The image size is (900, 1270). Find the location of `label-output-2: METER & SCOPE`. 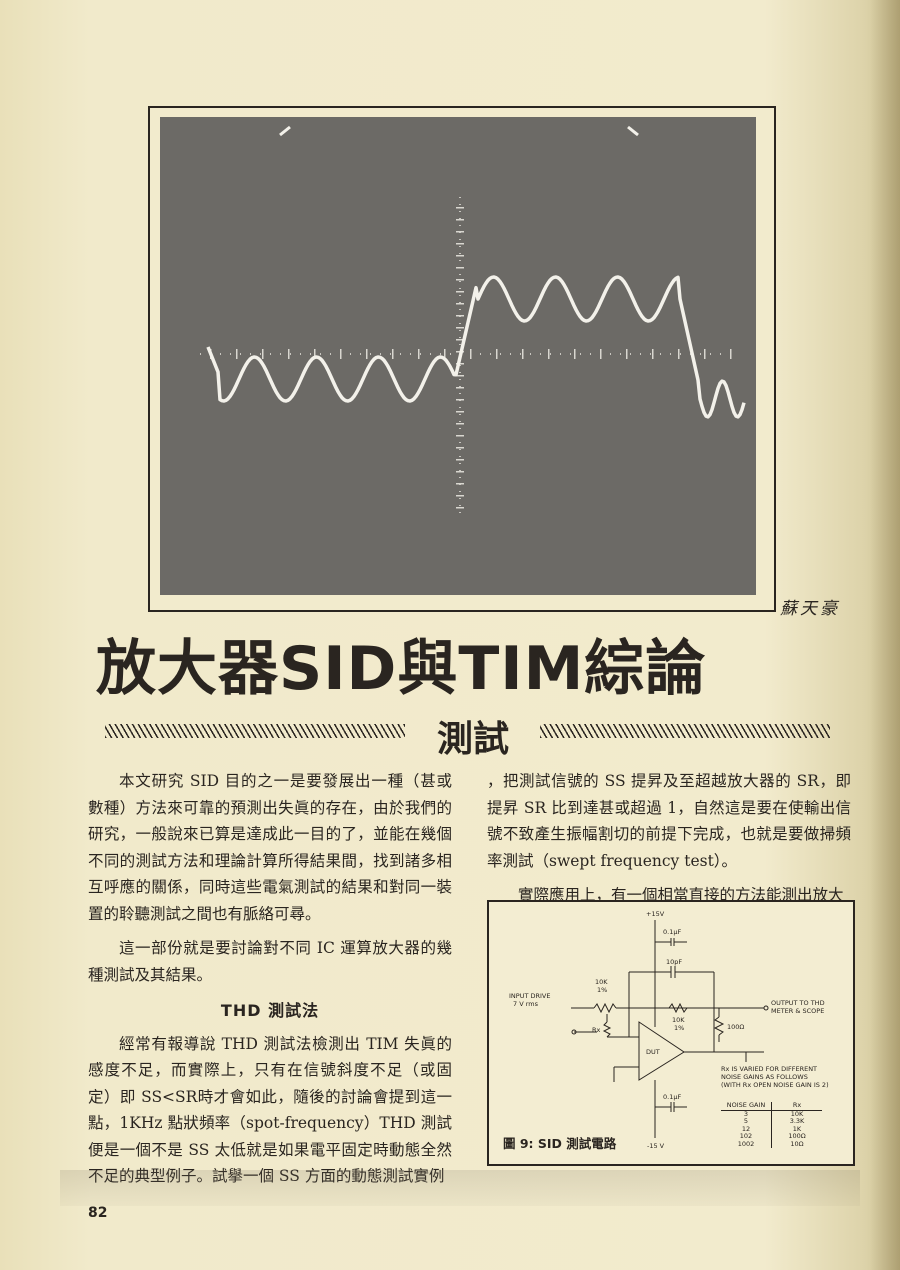

label-output-2: METER & SCOPE is located at coordinates (797, 1011).